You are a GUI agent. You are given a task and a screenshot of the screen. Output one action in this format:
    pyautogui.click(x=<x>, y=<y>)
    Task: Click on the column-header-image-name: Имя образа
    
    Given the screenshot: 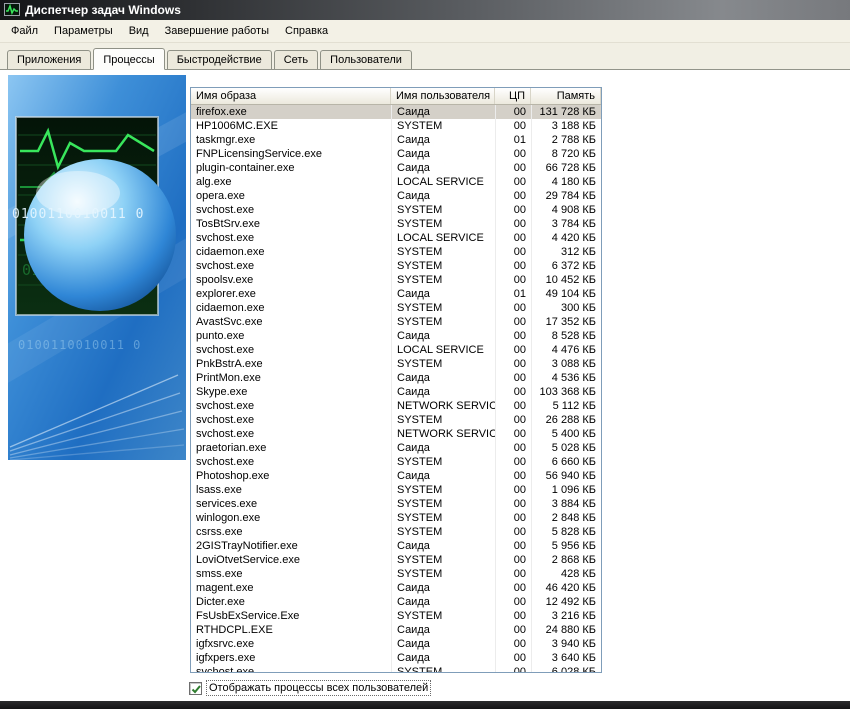 What is the action you would take?
    pyautogui.click(x=291, y=96)
    